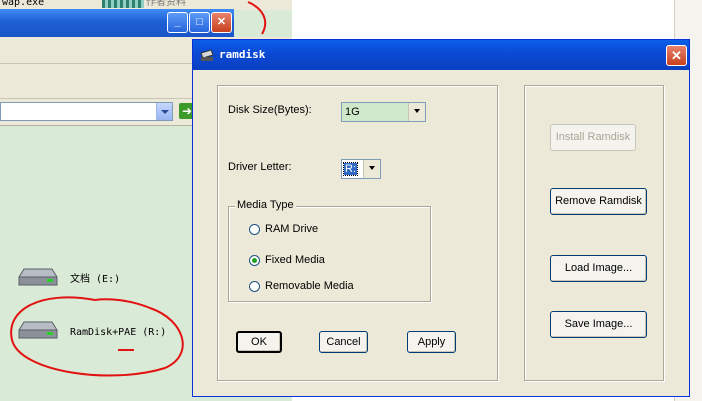  I want to click on removable-media-radio, so click(254, 286).